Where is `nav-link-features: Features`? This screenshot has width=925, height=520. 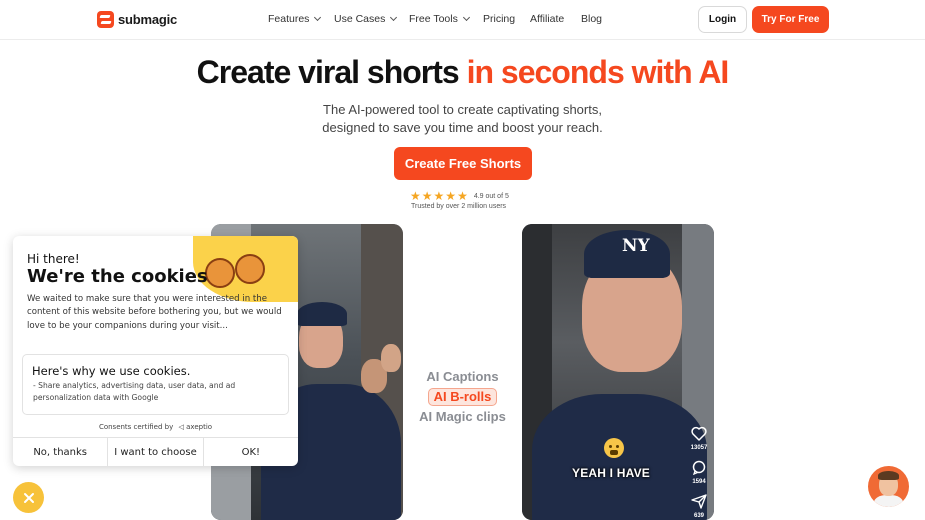 nav-link-features: Features is located at coordinates (301, 19).